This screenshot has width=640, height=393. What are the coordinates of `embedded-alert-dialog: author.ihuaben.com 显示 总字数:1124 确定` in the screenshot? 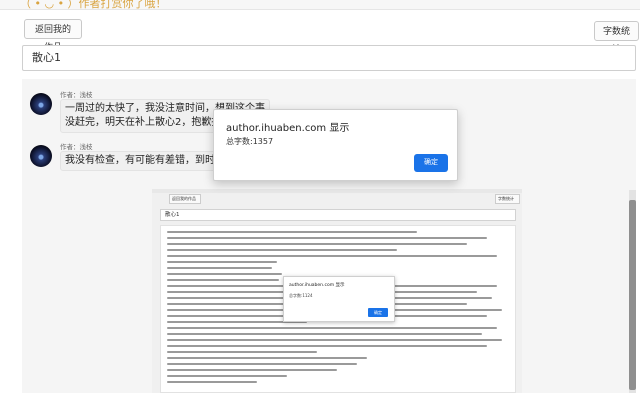 It's located at (339, 299).